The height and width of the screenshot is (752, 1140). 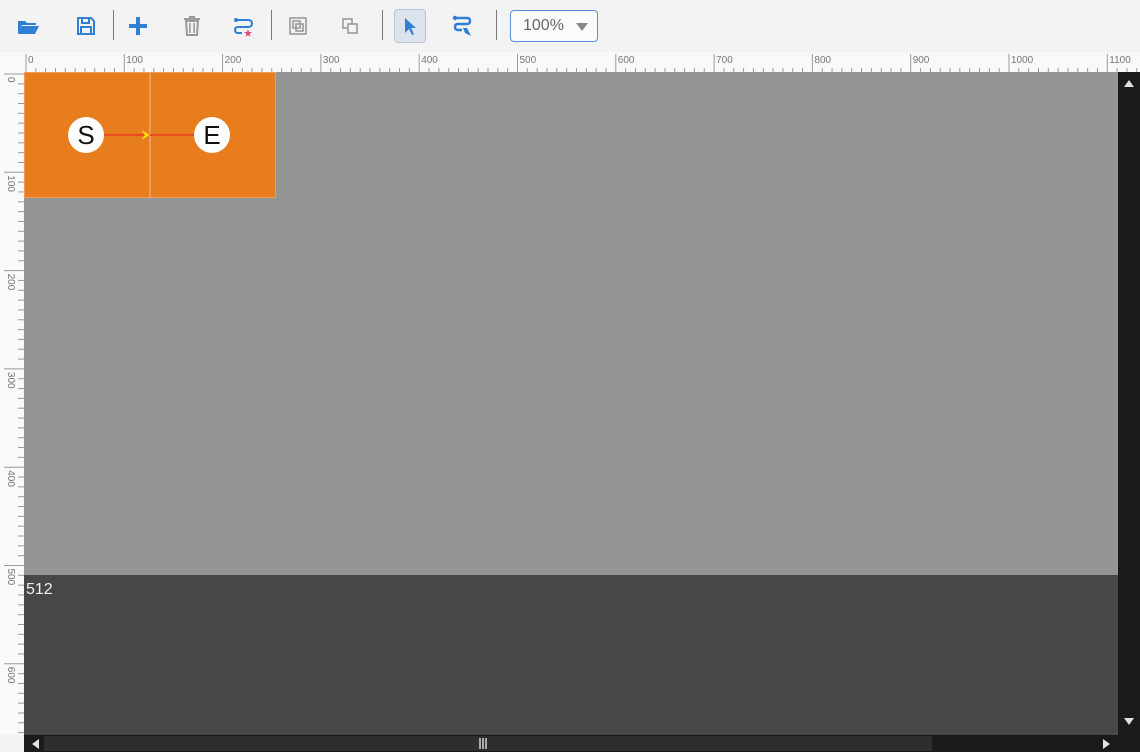 What do you see at coordinates (1022, 60) in the screenshot?
I see `ruler-label: 1000` at bounding box center [1022, 60].